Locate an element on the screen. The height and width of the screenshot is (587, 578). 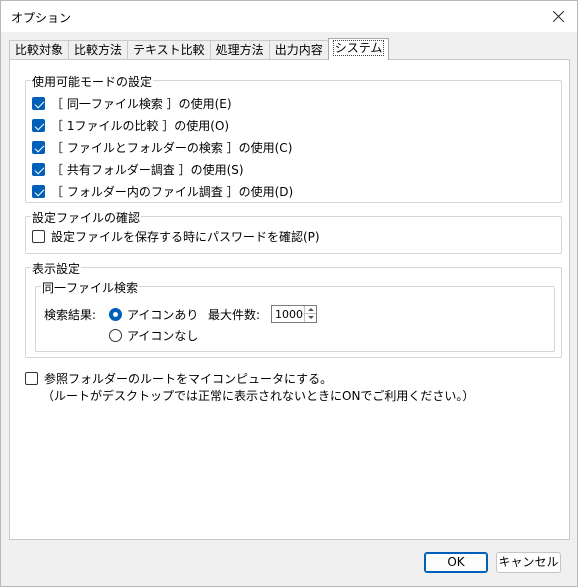
settings-file-legend: 設定ファイルの確認 is located at coordinates (86, 217).